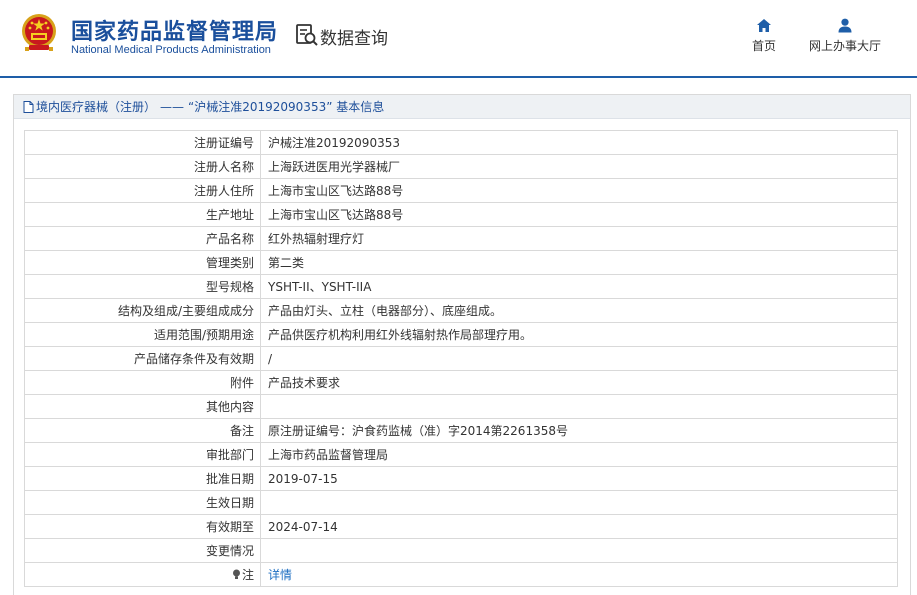 The image size is (917, 595). I want to click on table-row: 注册人住所 上海市宝山区飞达路88号, so click(461, 190).